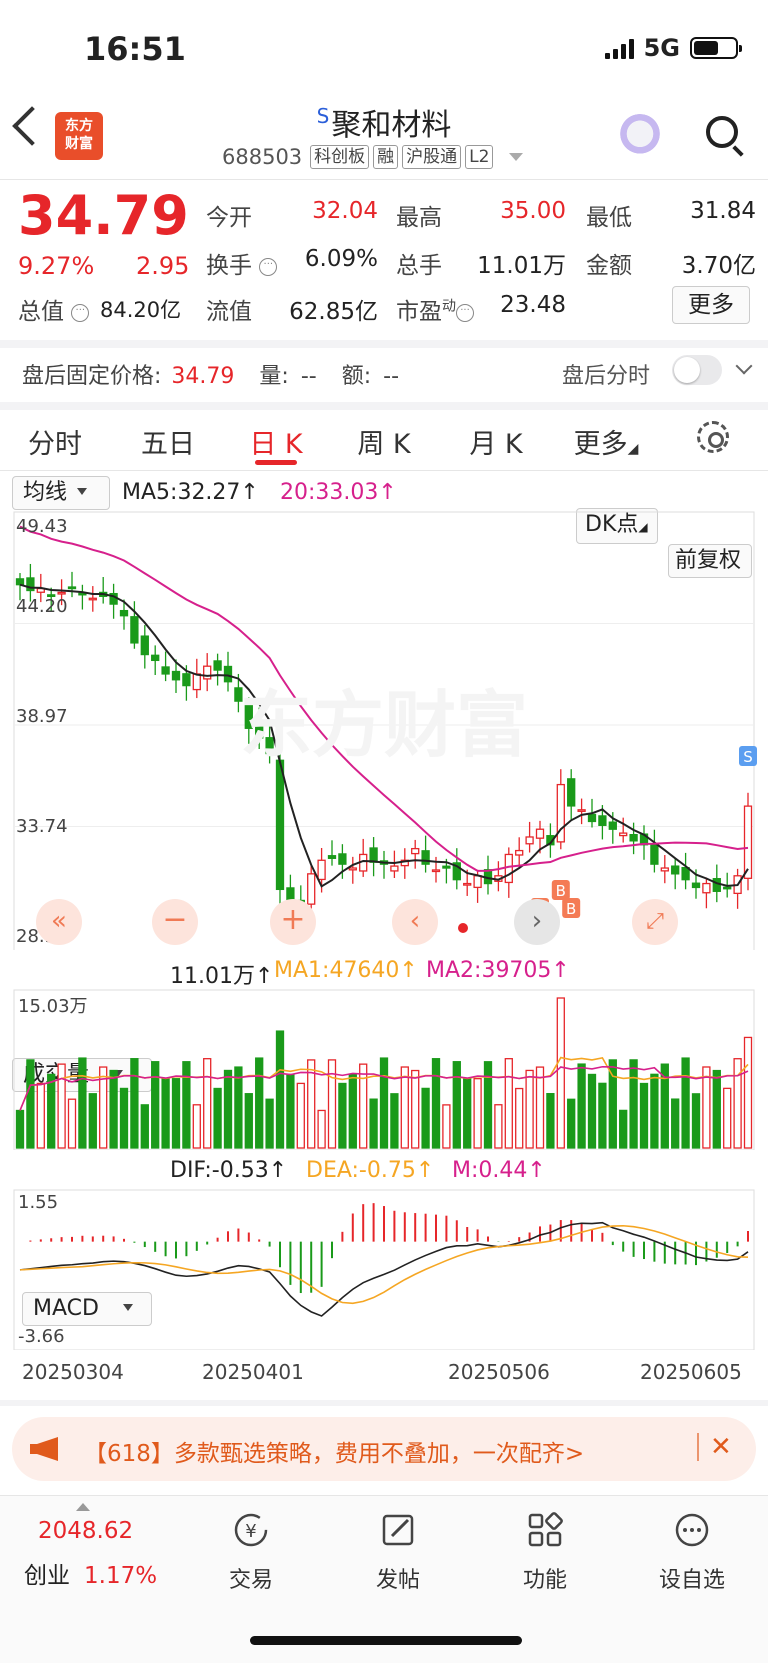 Image resolution: width=768 pixels, height=1663 pixels. I want to click on watermark: 东方财富, so click(384, 725).